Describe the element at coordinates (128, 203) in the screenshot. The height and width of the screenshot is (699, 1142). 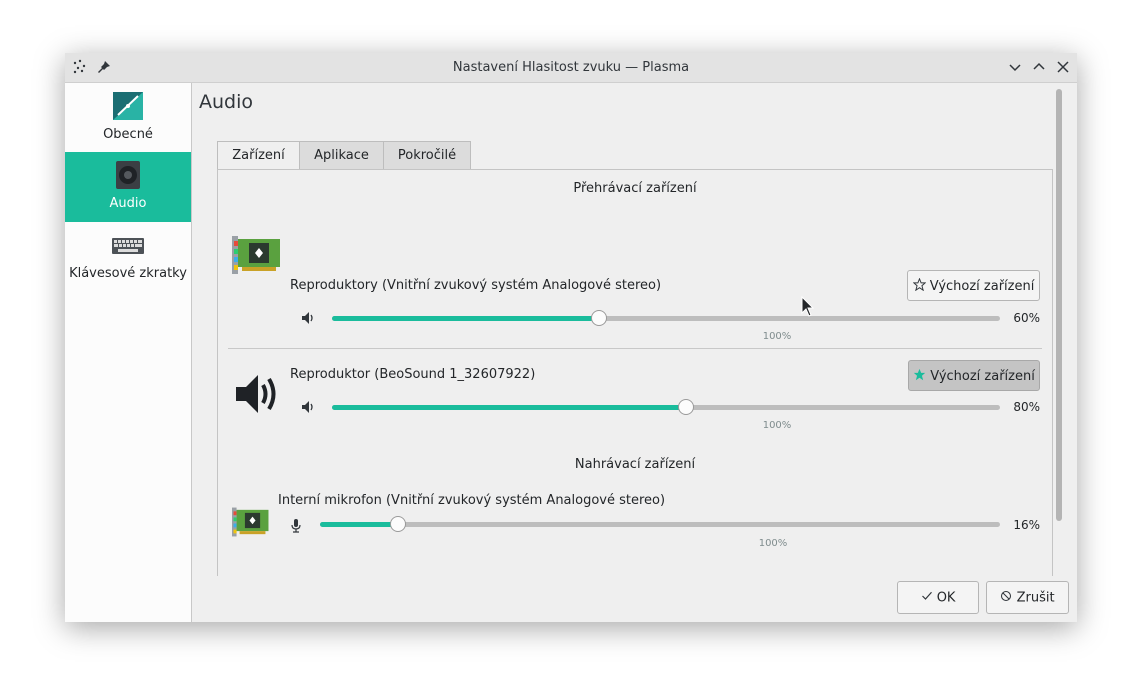
I see `sidebar-item-label: Audio` at that location.